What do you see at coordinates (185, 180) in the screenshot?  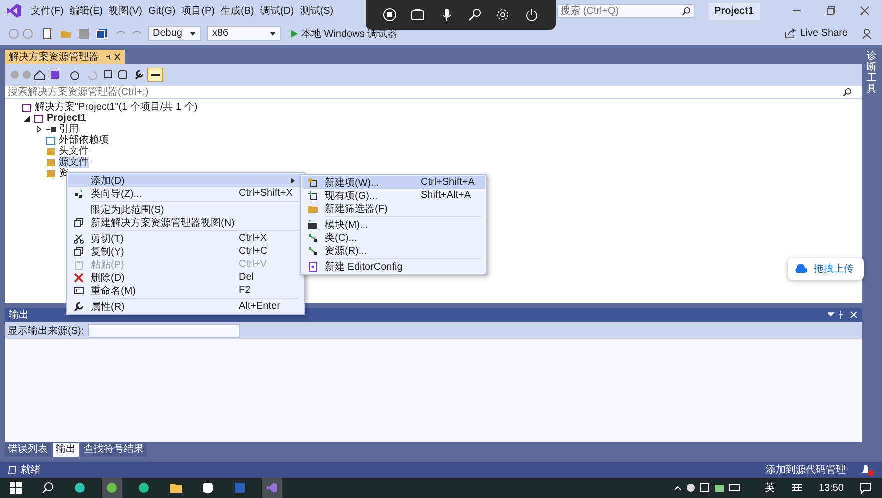 I see `menu-item: 添加(D)` at bounding box center [185, 180].